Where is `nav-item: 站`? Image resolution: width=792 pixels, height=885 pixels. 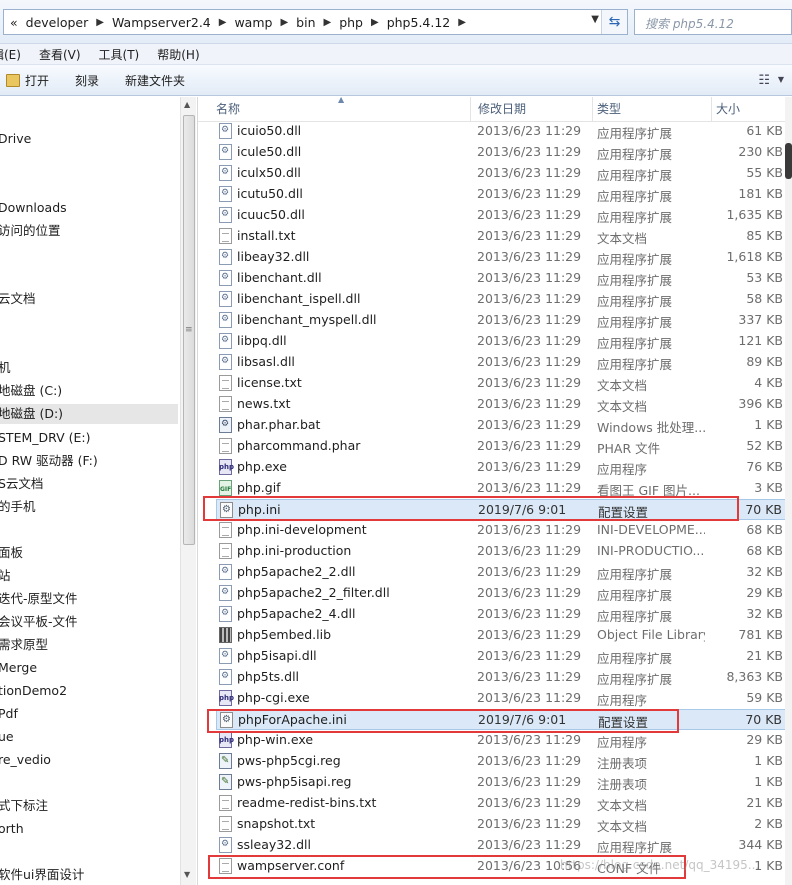 nav-item: 站 is located at coordinates (5, 576).